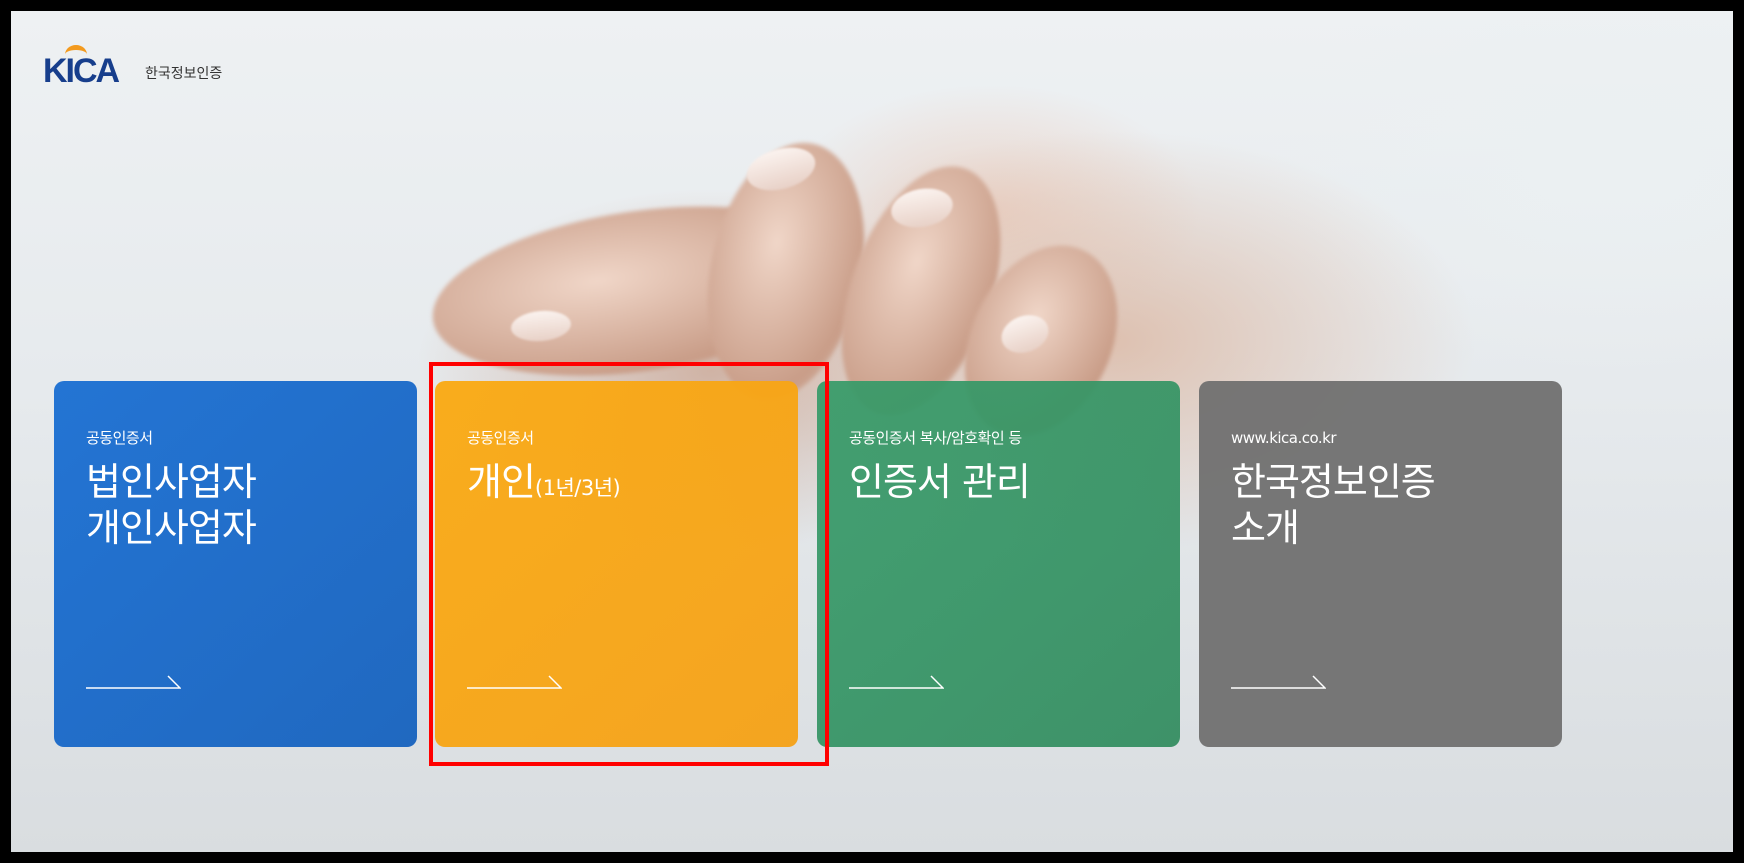  What do you see at coordinates (81, 71) in the screenshot?
I see `logo-mark-text: KICA` at bounding box center [81, 71].